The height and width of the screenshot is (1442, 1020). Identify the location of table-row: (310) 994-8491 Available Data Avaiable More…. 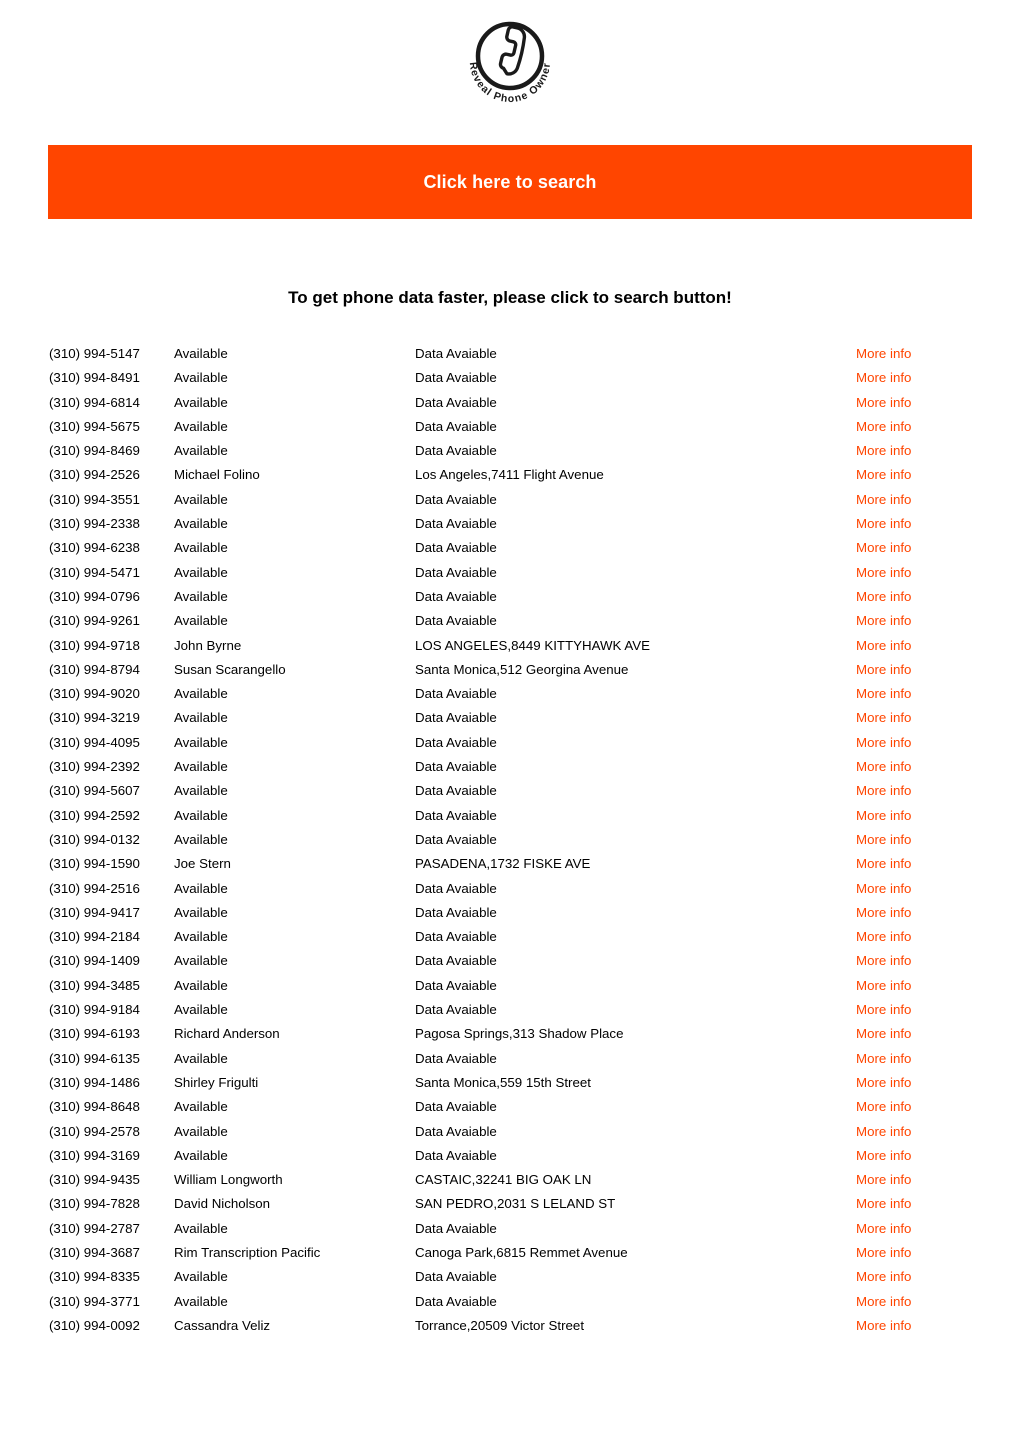
(509, 378).